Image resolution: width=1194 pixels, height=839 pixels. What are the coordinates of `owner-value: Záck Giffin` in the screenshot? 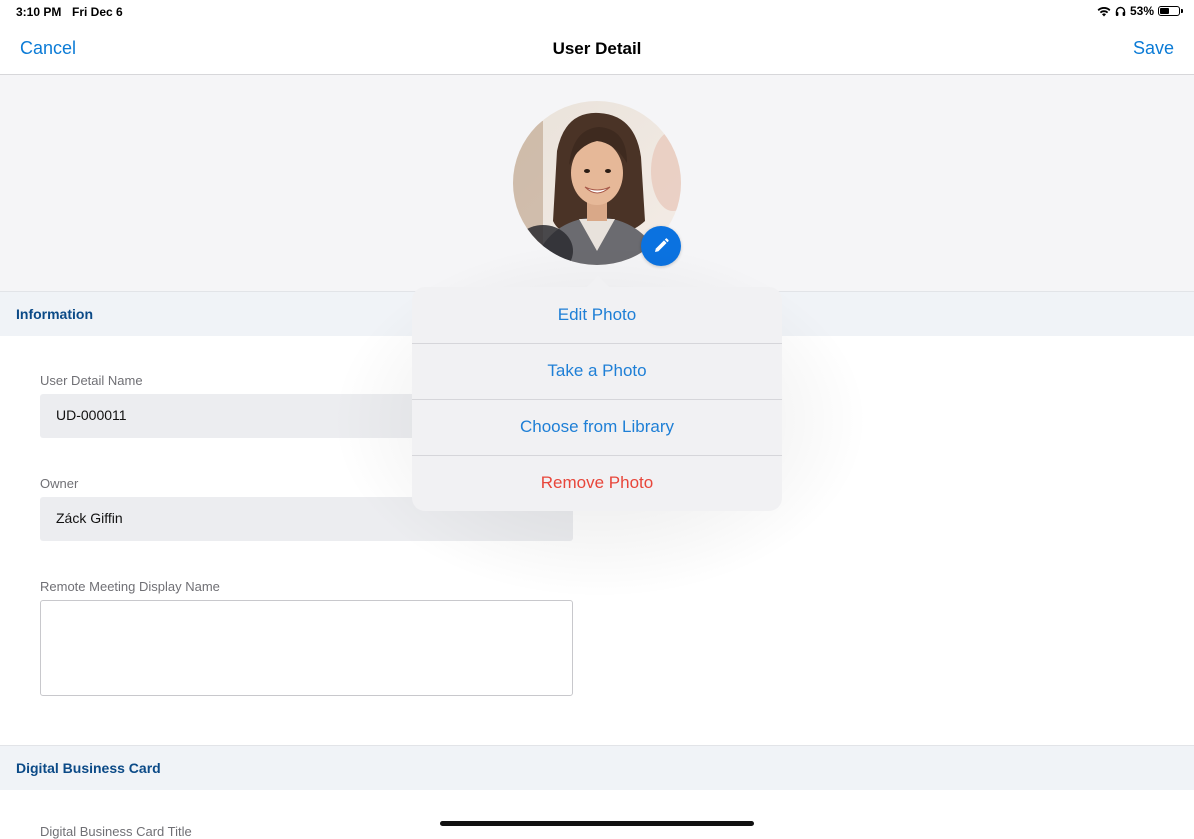 It's located at (89, 518).